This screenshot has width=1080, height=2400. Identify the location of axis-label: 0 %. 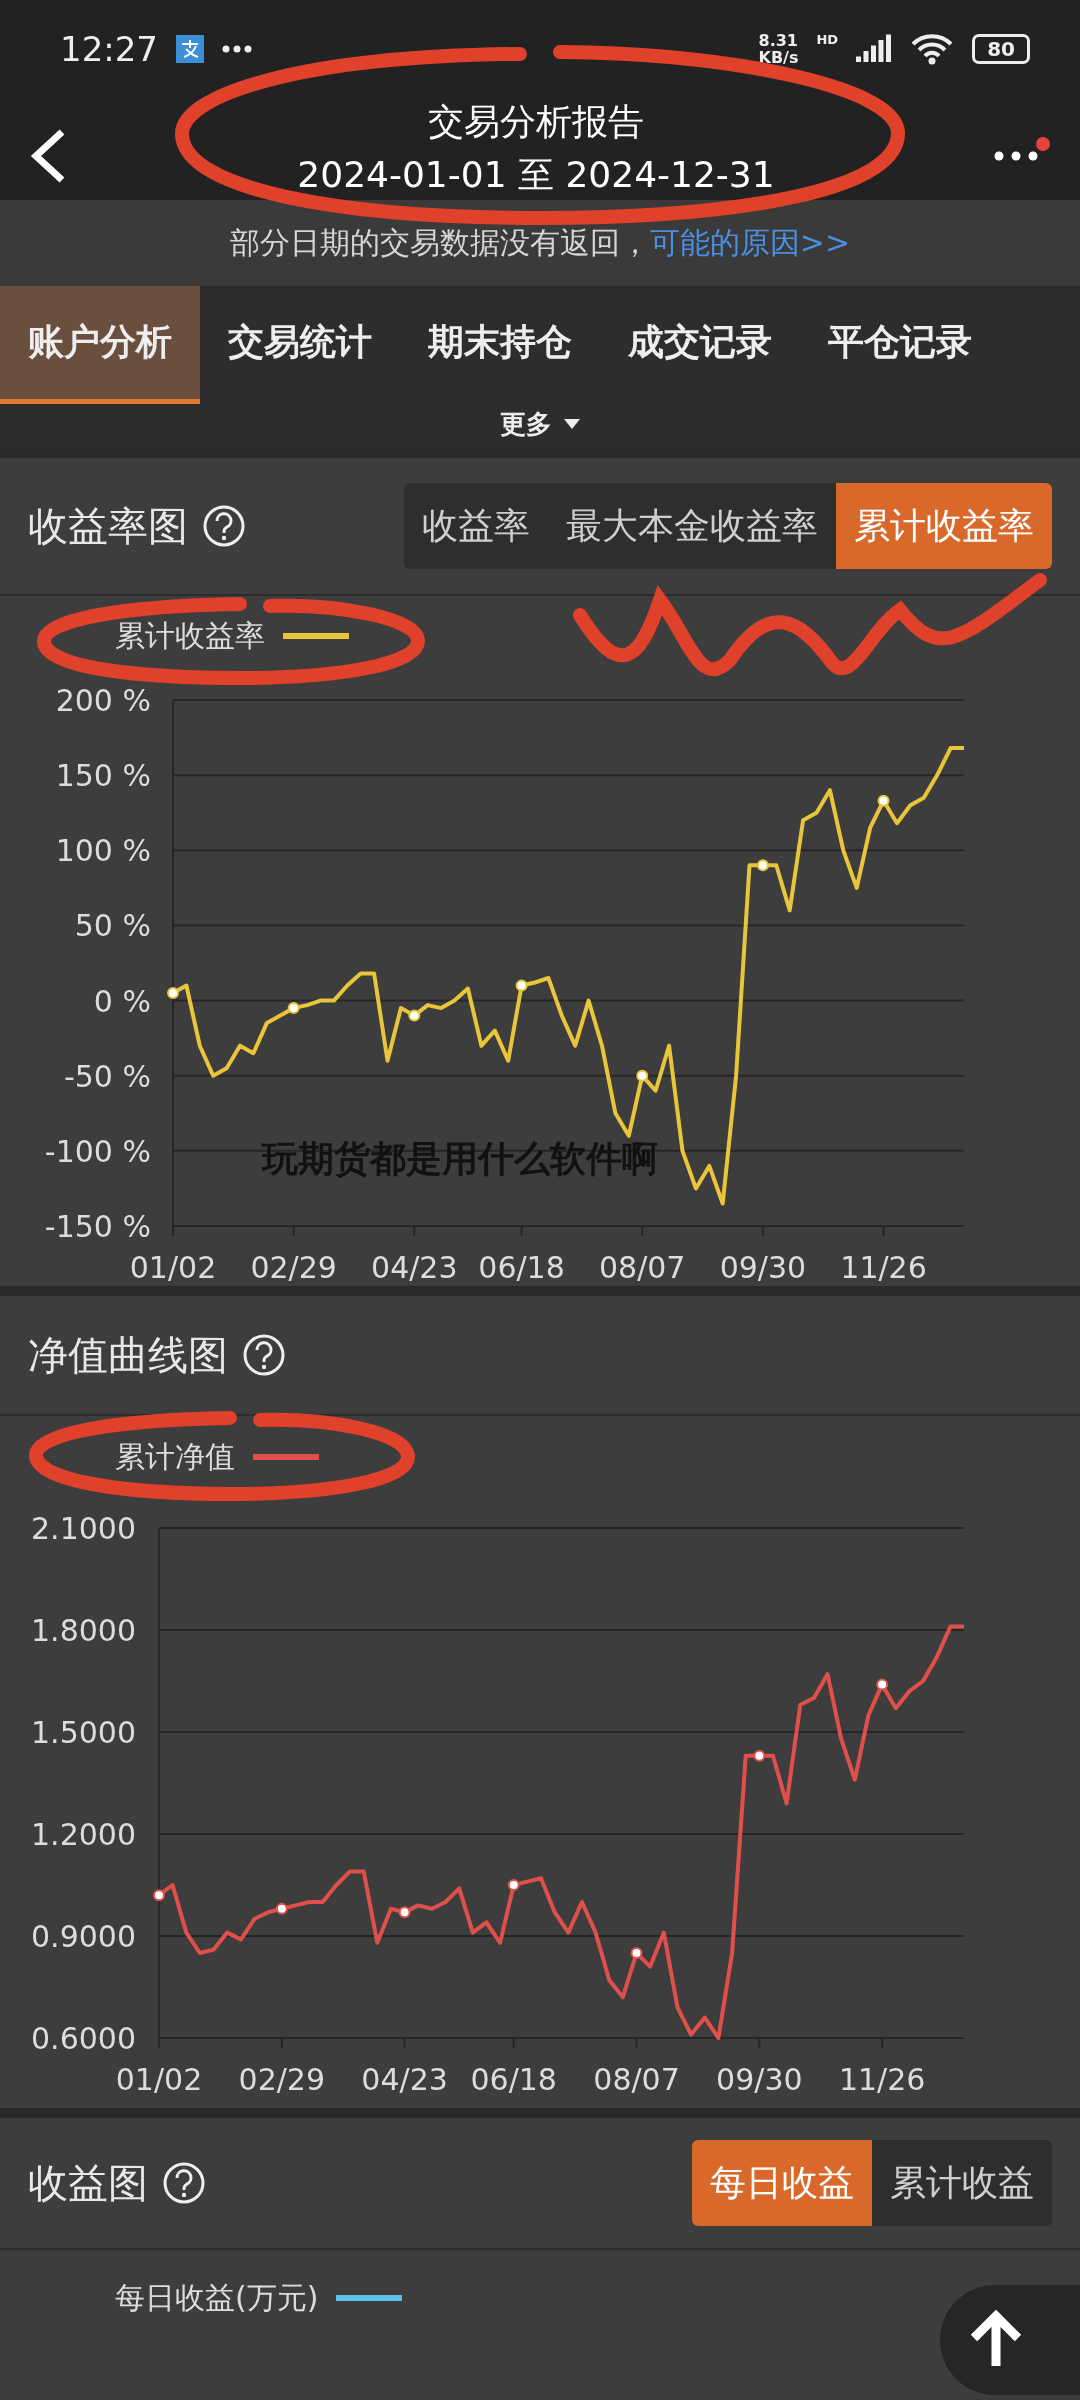
(122, 1001).